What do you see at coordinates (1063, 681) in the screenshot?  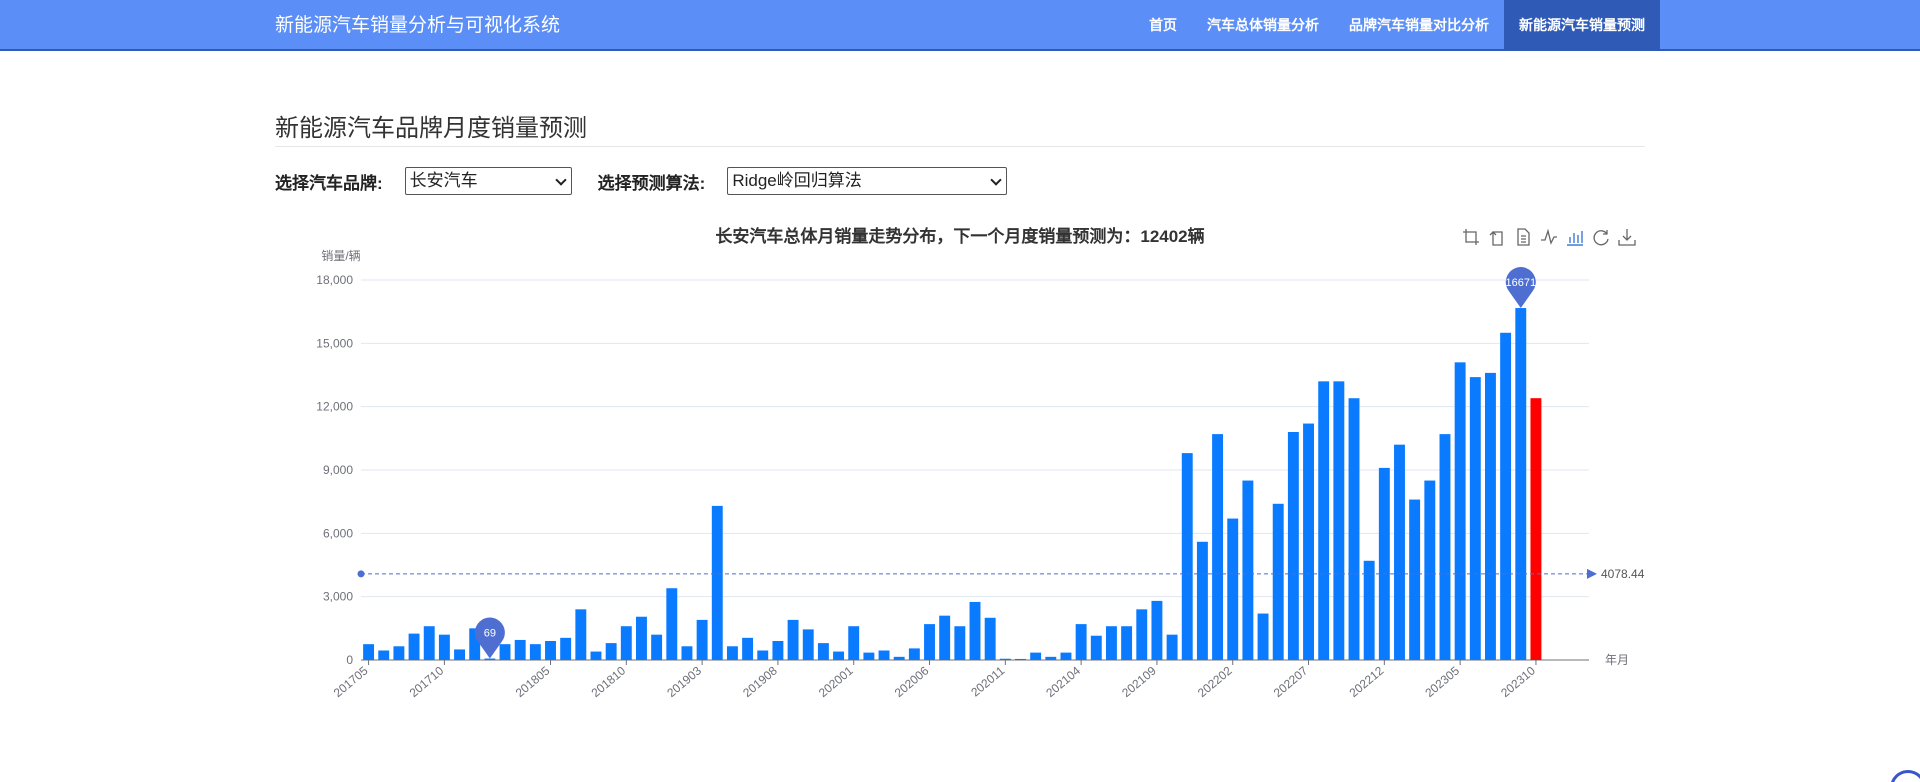 I see `x-tick-label: 202104` at bounding box center [1063, 681].